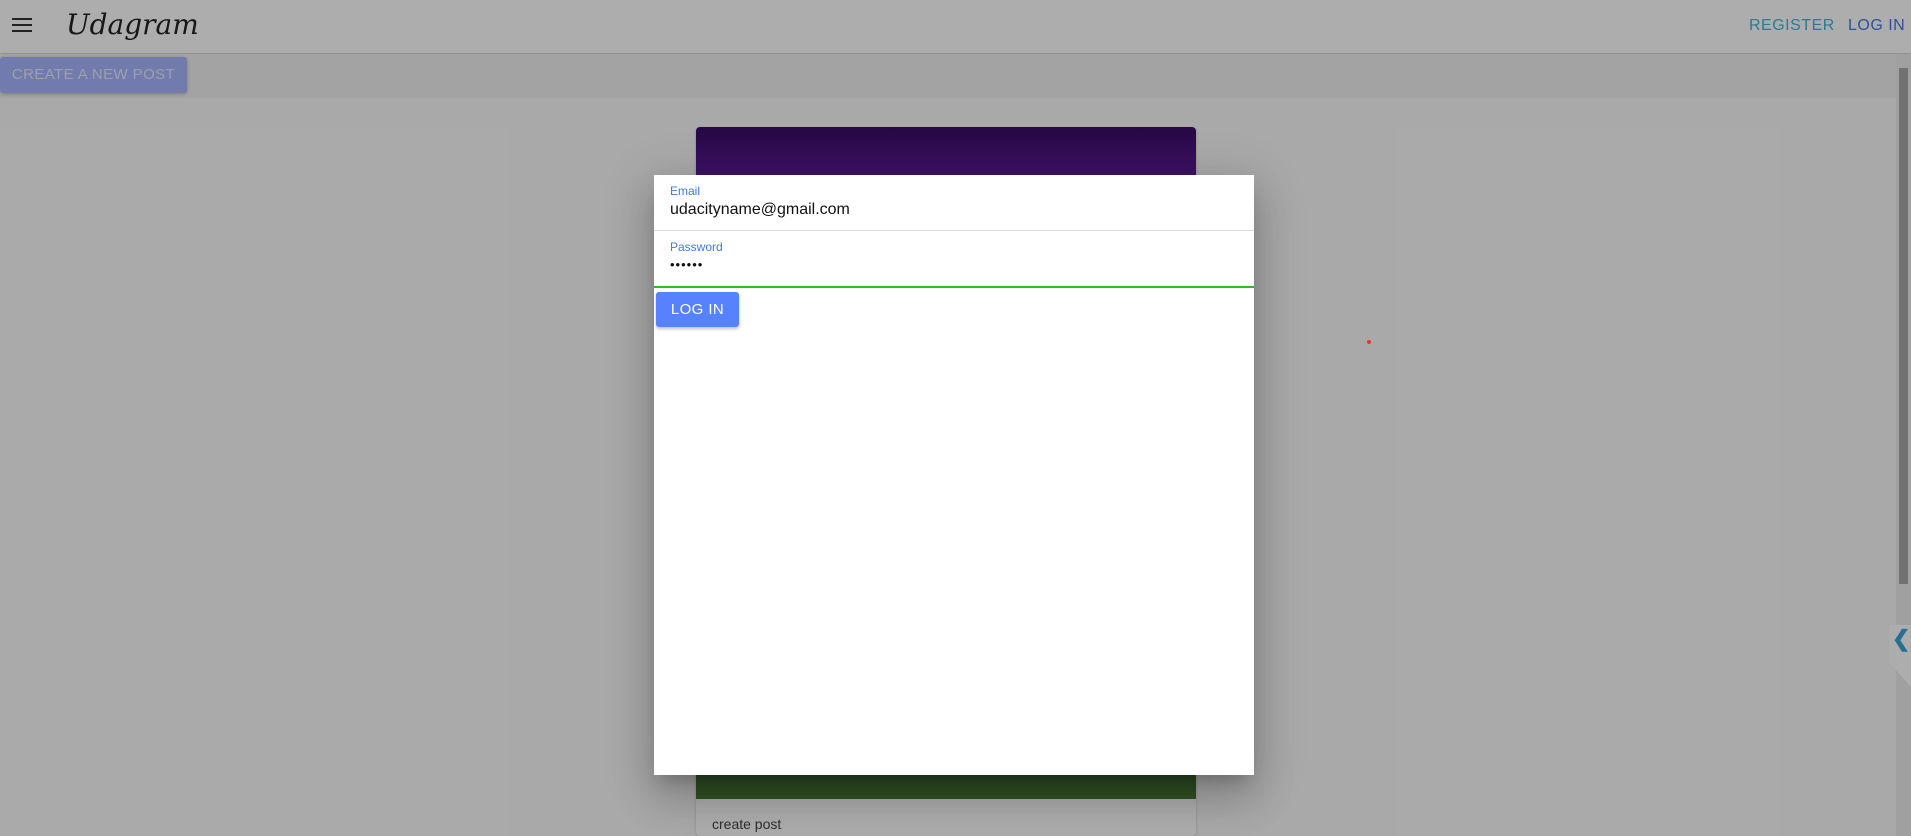  Describe the element at coordinates (1369, 342) in the screenshot. I see `cursor-indicator` at that location.